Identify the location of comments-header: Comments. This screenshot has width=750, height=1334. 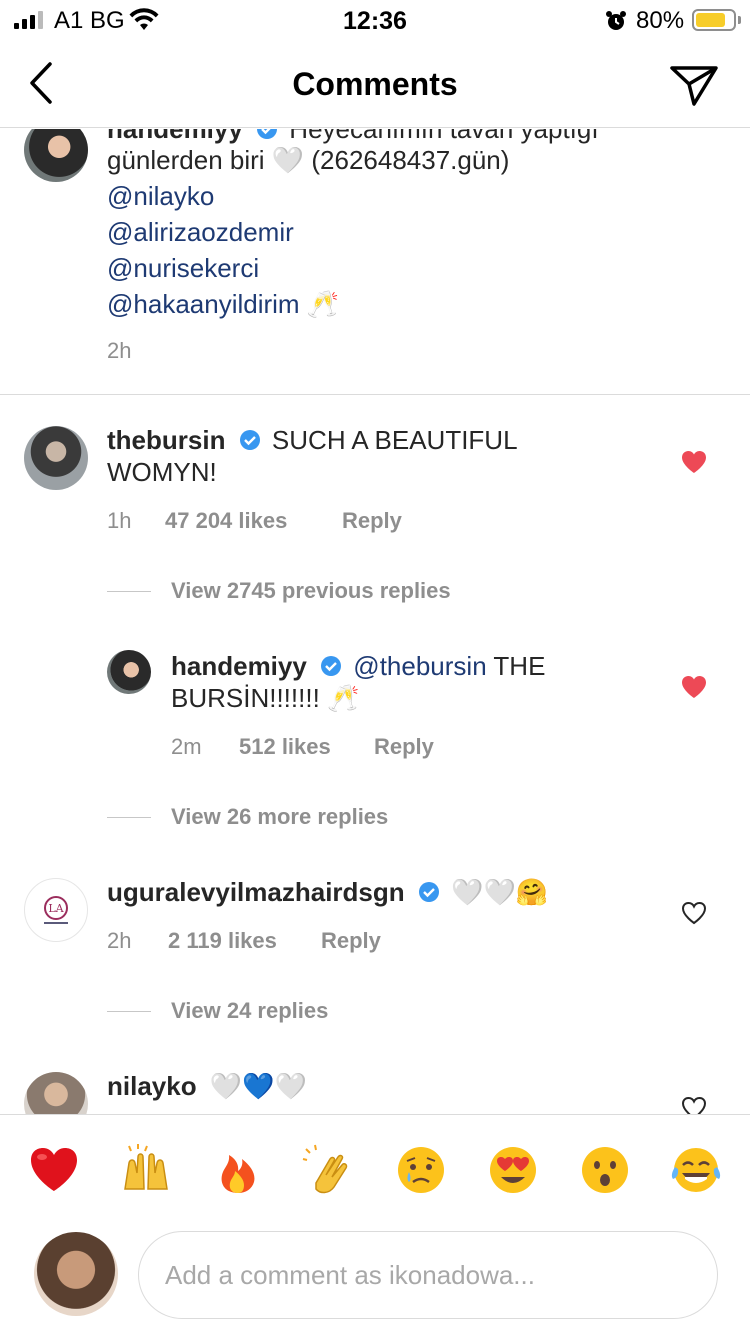
(375, 84).